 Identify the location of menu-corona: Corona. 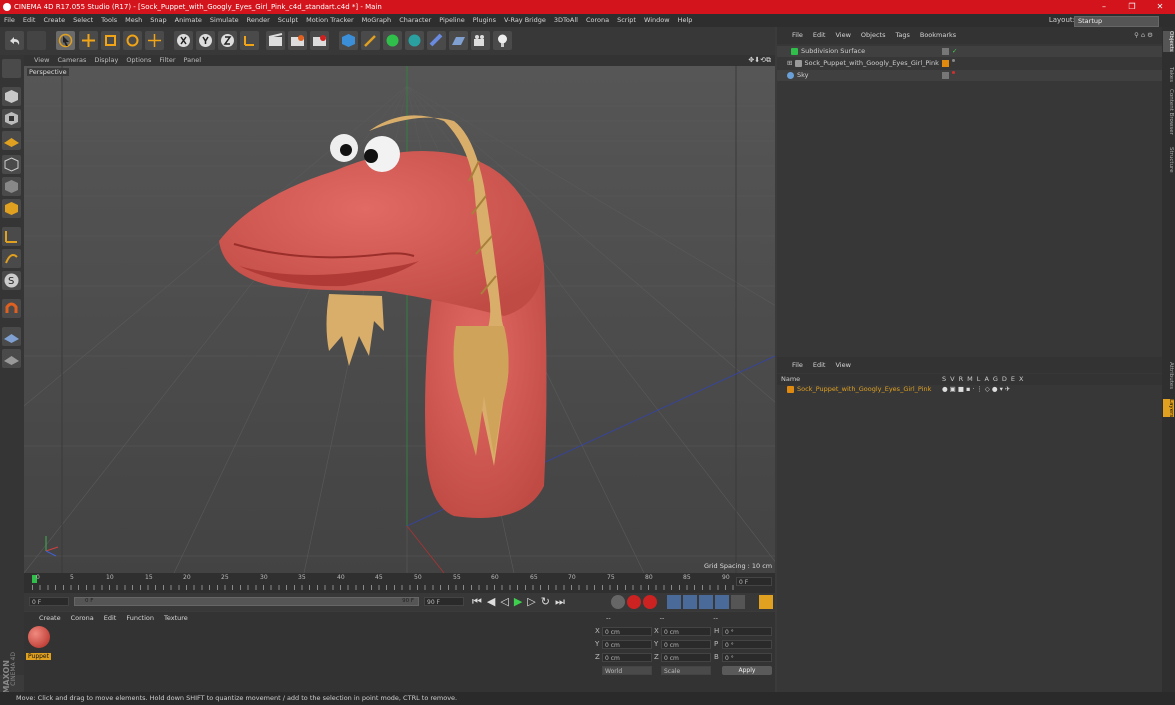
(597, 20).